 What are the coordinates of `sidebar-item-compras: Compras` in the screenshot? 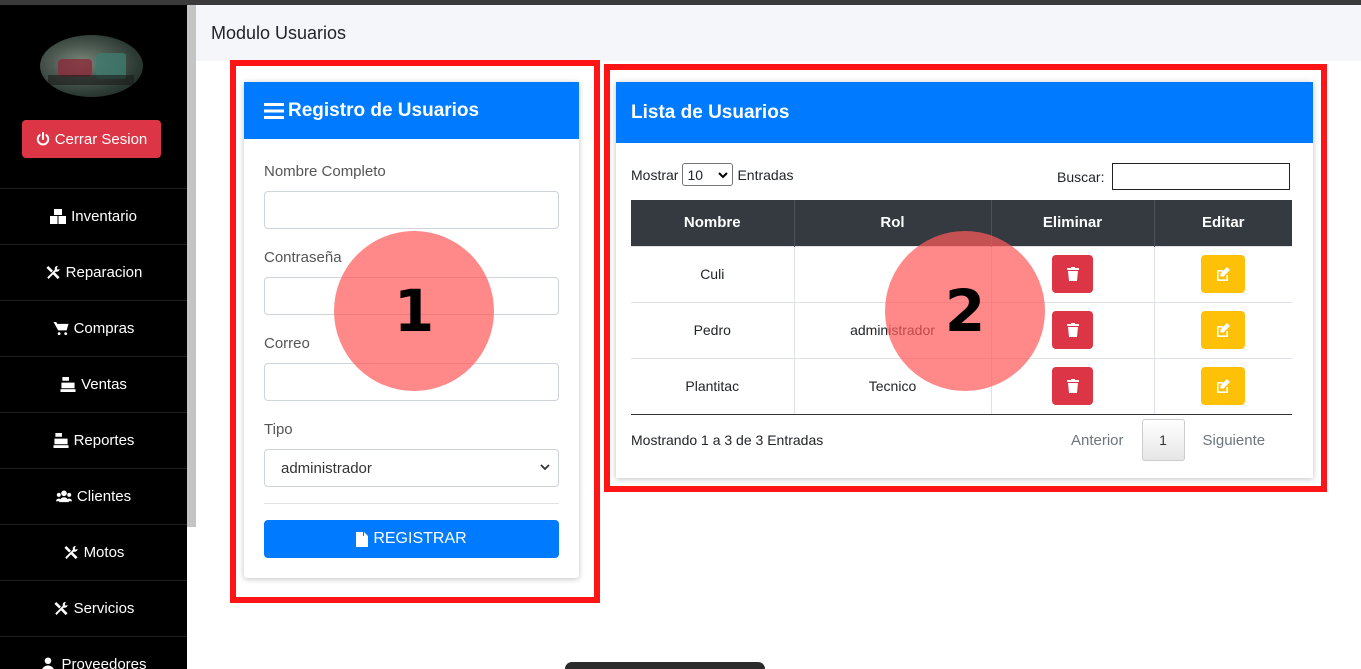 It's located at (93, 328).